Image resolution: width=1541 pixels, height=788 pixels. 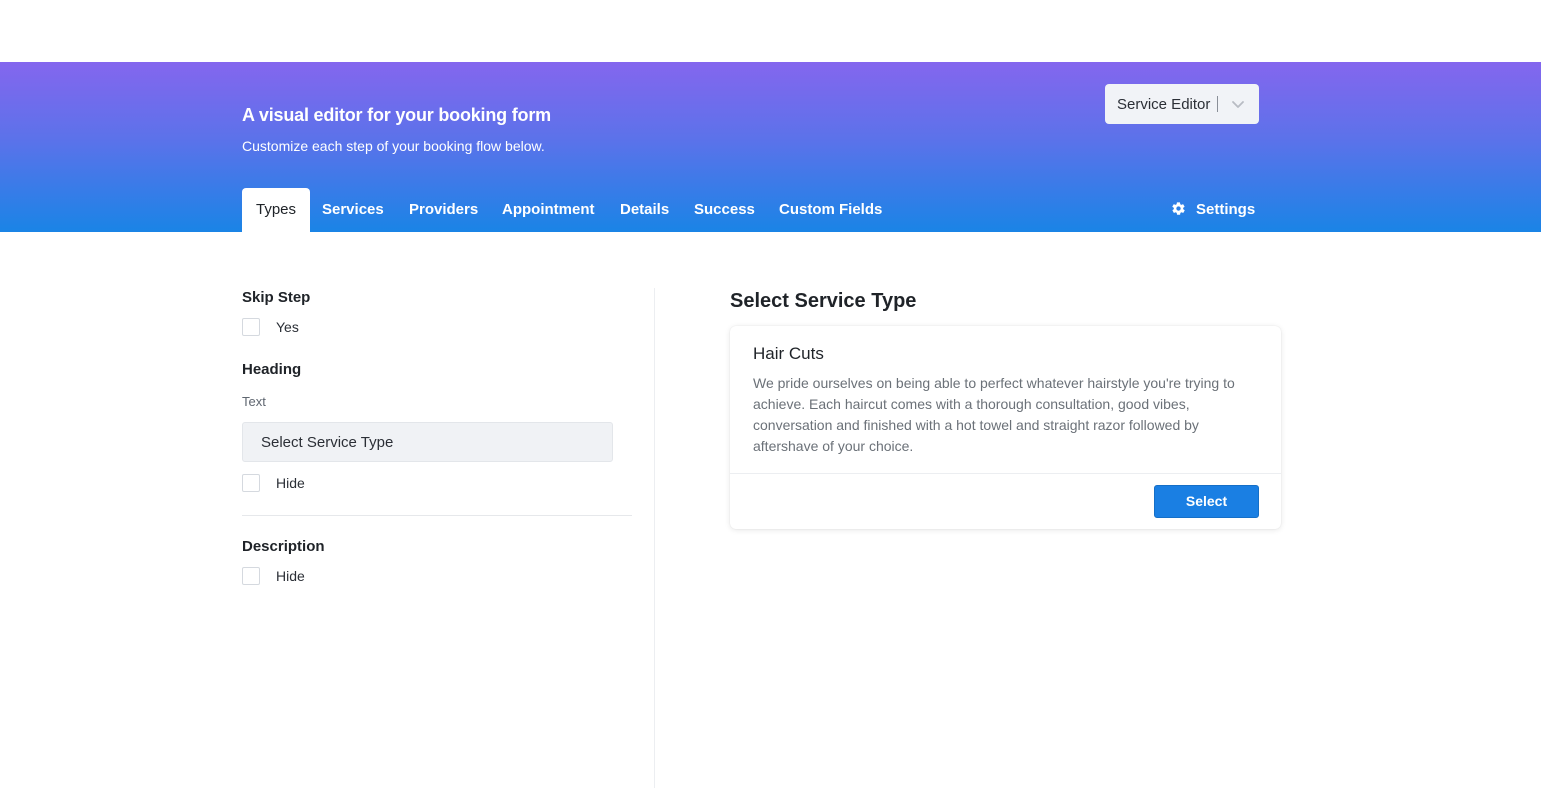 What do you see at coordinates (443, 210) in the screenshot?
I see `tab-providers: Providers` at bounding box center [443, 210].